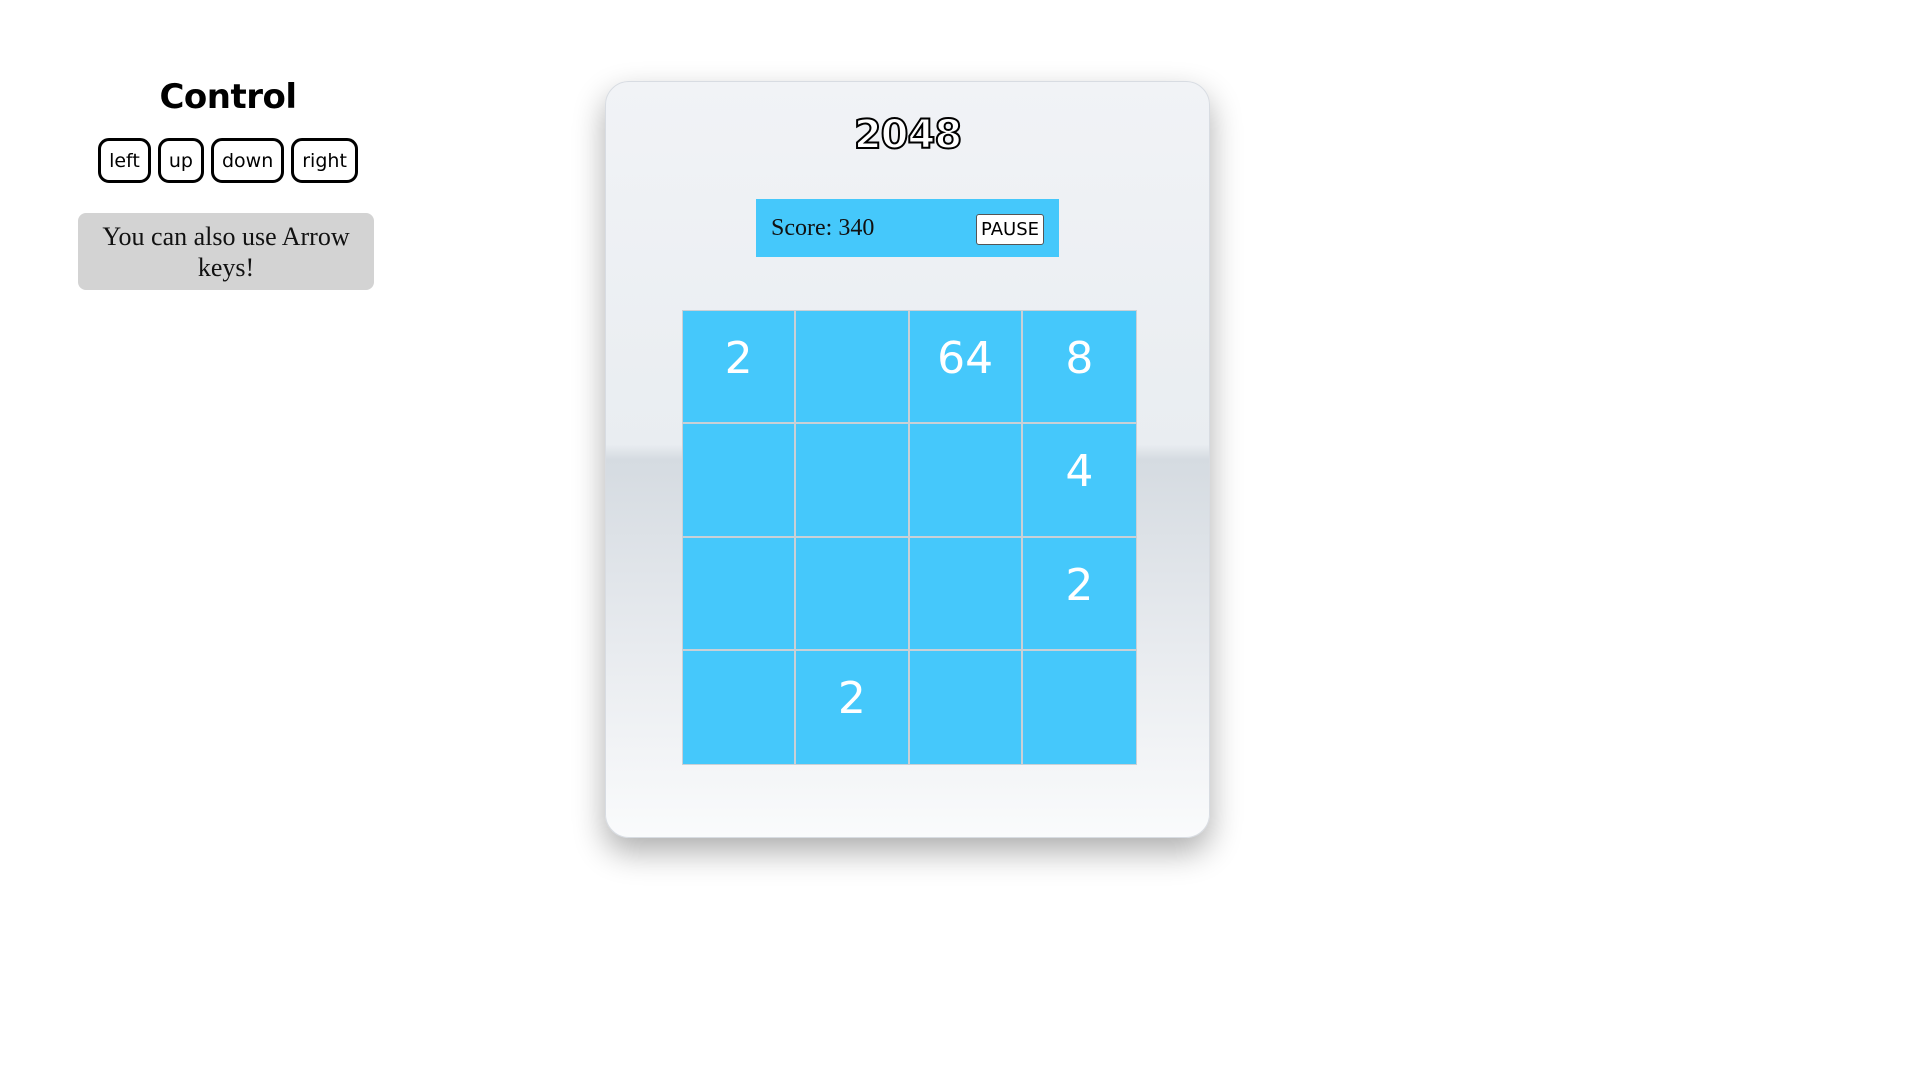 The width and height of the screenshot is (1920, 1080). Describe the element at coordinates (228, 97) in the screenshot. I see `control-title: Control` at that location.